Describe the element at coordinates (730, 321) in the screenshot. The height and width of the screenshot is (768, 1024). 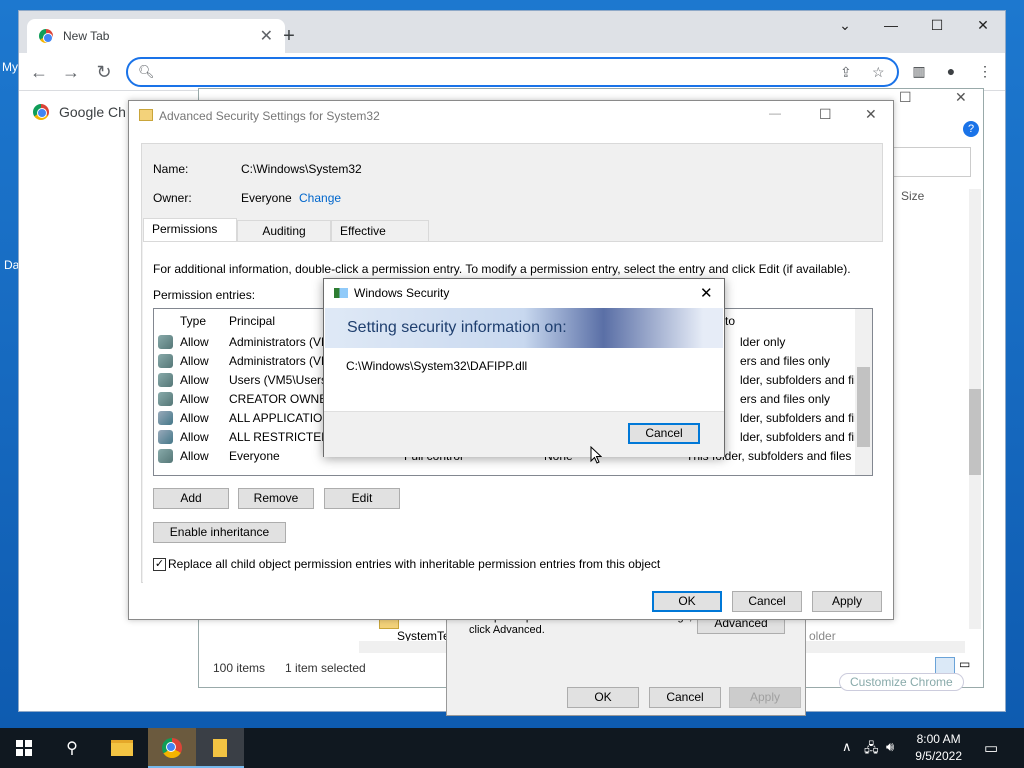
I see `column-header-applies-to: to` at that location.